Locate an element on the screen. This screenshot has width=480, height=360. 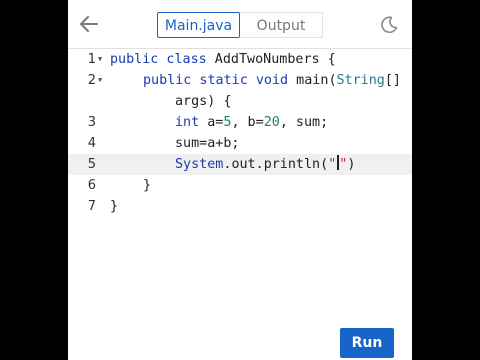
back-button is located at coordinates (89, 24).